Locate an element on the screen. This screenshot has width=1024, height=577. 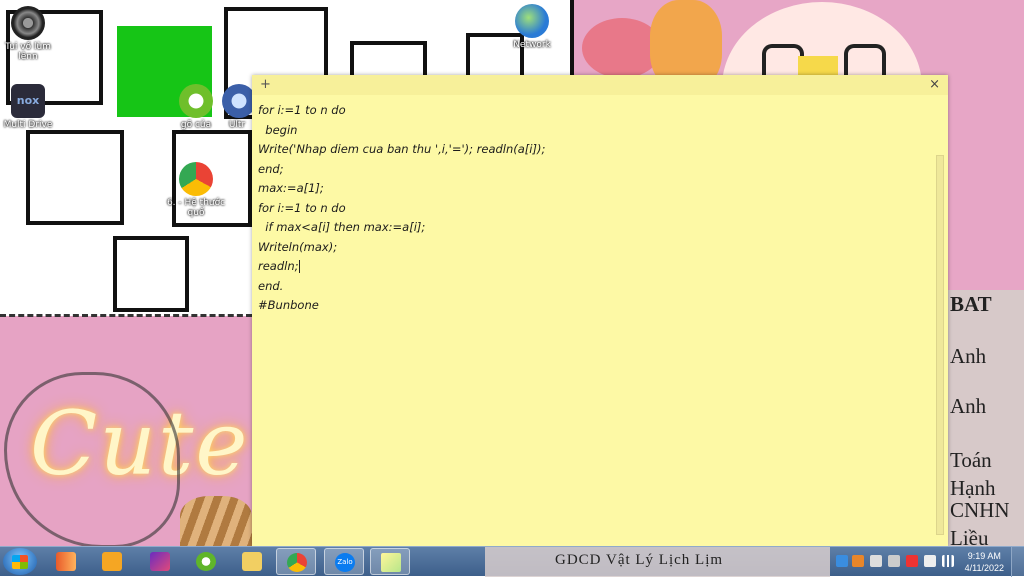
signal-tray-icon is located at coordinates (948, 561).